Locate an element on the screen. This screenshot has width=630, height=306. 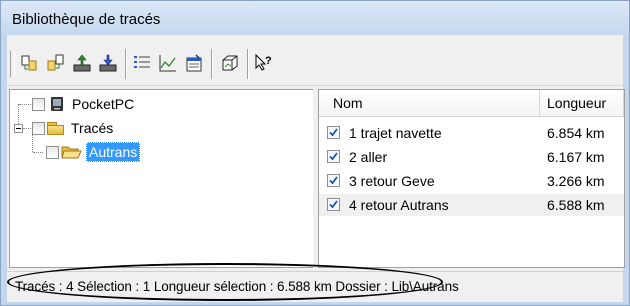
chart-icon is located at coordinates (167, 63).